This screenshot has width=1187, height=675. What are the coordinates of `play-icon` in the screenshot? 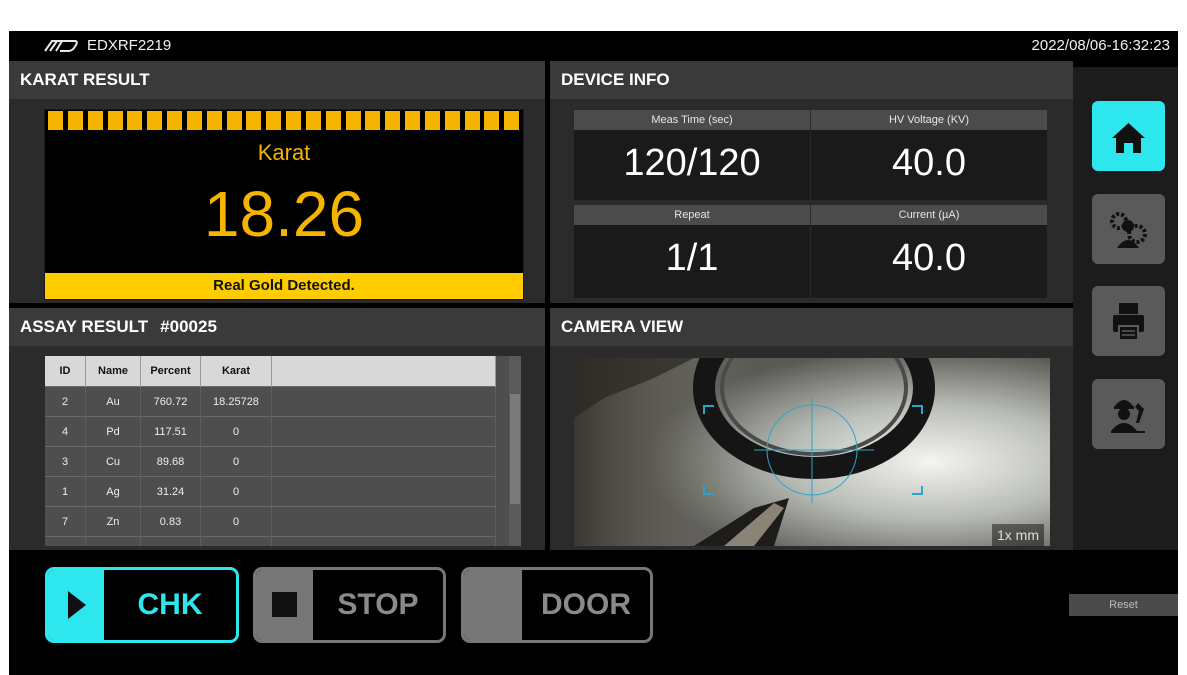 It's located at (77, 605).